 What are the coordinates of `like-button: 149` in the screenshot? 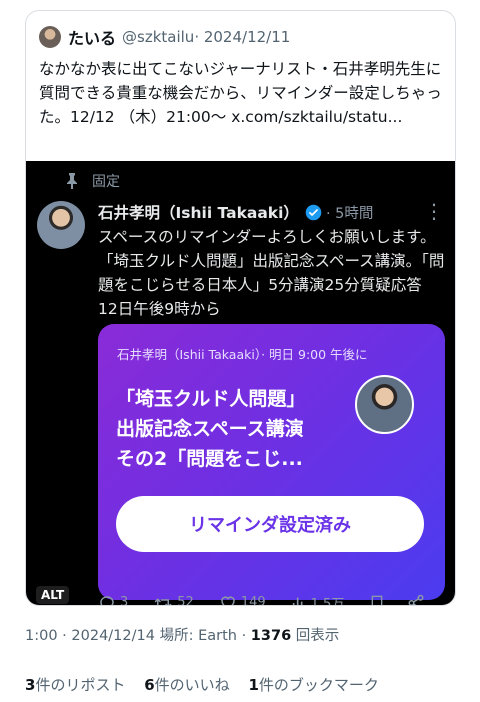 It's located at (242, 600).